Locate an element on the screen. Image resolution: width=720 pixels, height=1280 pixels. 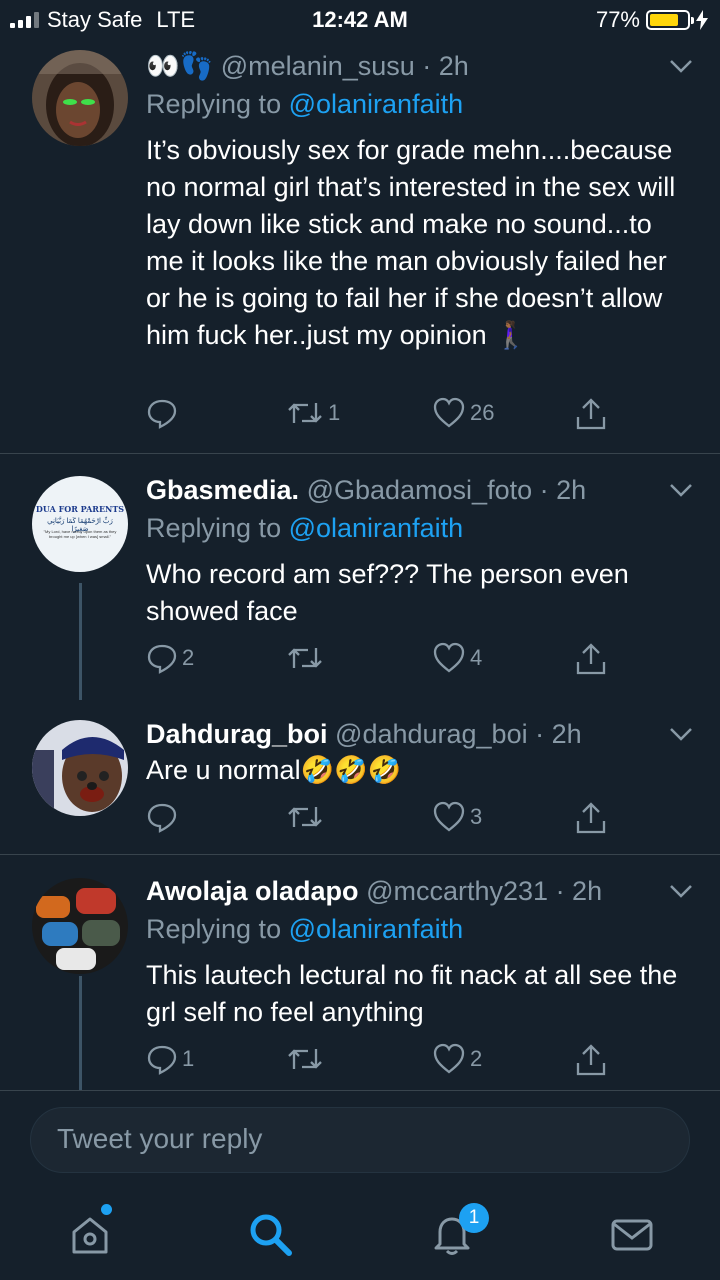
user-handle: @dahdurag_boi is located at coordinates (431, 734).